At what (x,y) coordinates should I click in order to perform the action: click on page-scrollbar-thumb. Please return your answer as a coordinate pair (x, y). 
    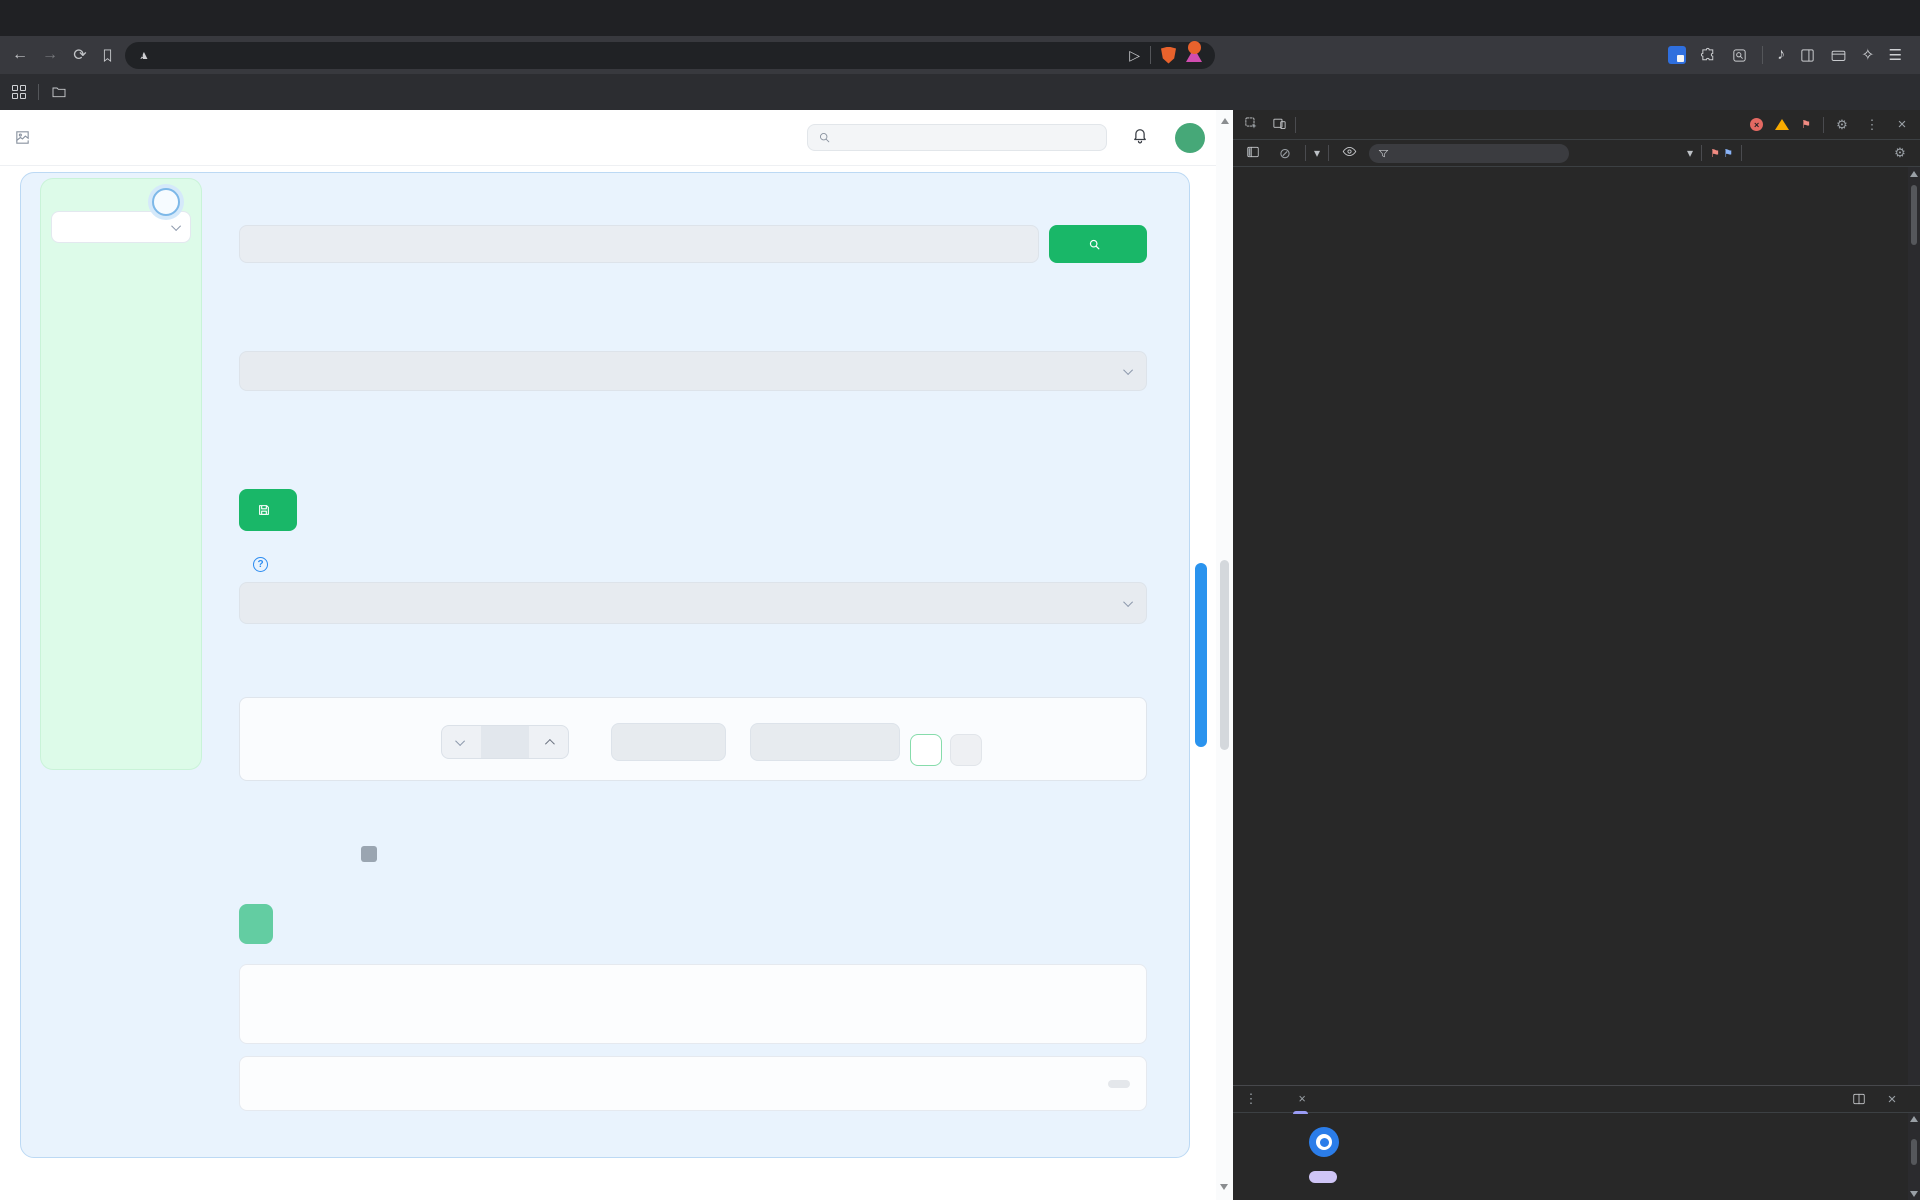
    Looking at the image, I should click on (1224, 655).